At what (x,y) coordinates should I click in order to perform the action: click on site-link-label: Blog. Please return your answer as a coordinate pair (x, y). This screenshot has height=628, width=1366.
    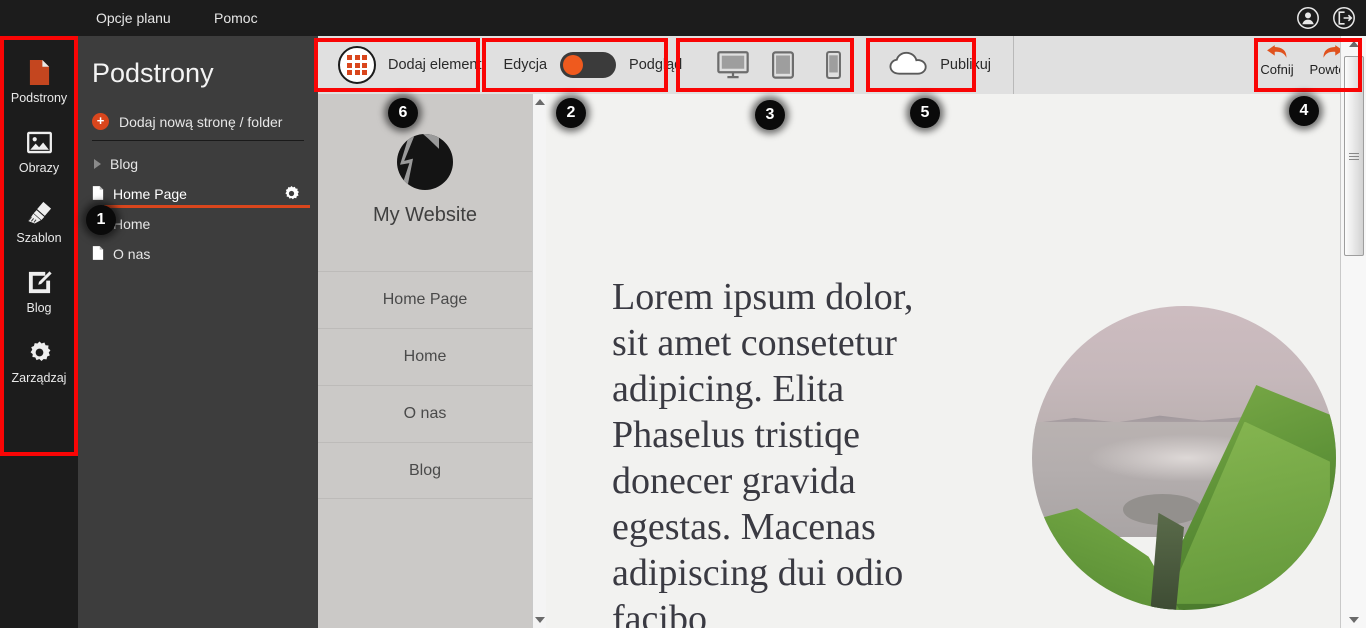
    Looking at the image, I should click on (425, 470).